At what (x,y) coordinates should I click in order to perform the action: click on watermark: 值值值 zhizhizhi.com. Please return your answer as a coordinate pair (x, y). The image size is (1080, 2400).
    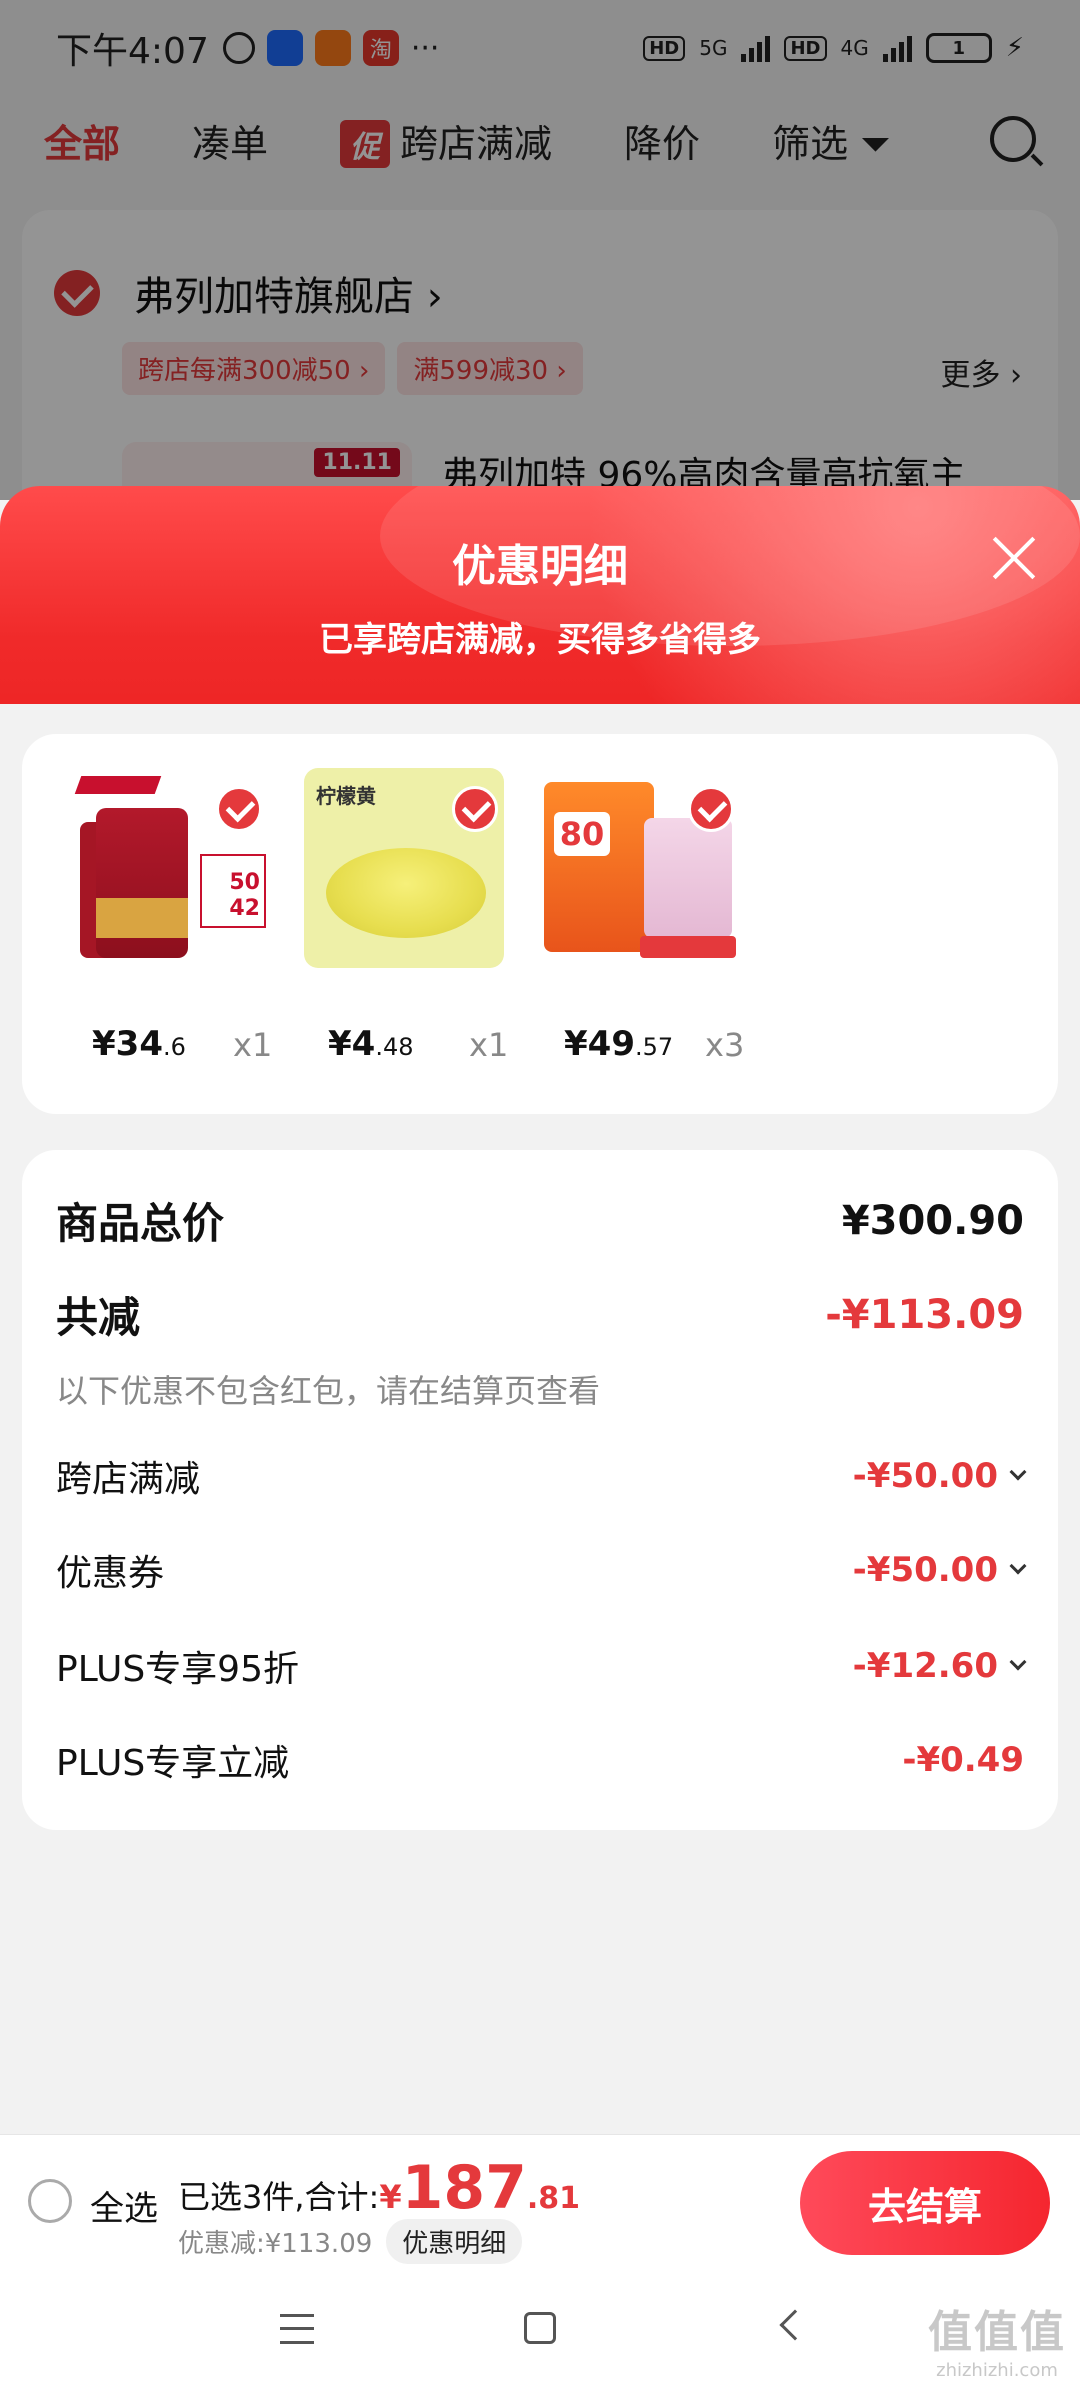
    Looking at the image, I should click on (997, 2338).